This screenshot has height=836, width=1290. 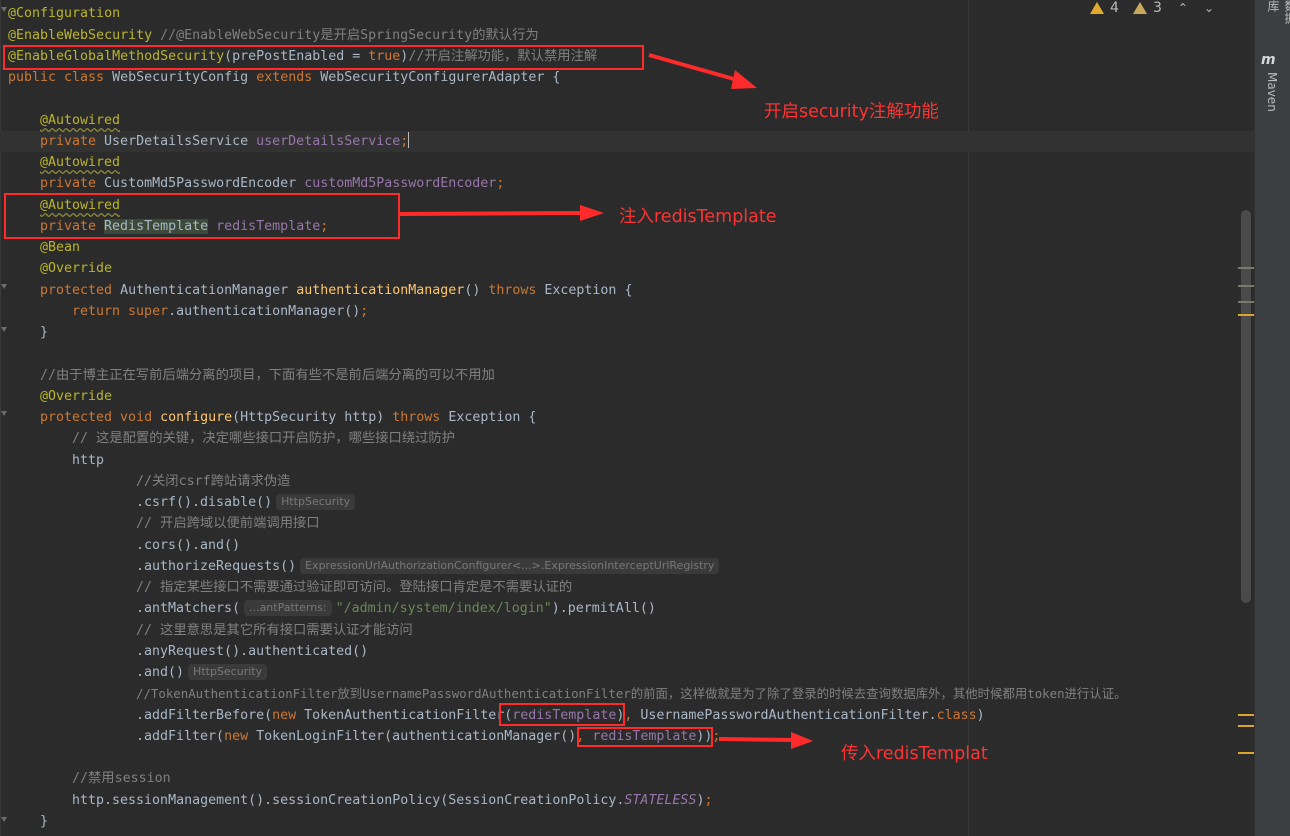 What do you see at coordinates (1209, 8) in the screenshot?
I see `chevron-down-icon: ⌄` at bounding box center [1209, 8].